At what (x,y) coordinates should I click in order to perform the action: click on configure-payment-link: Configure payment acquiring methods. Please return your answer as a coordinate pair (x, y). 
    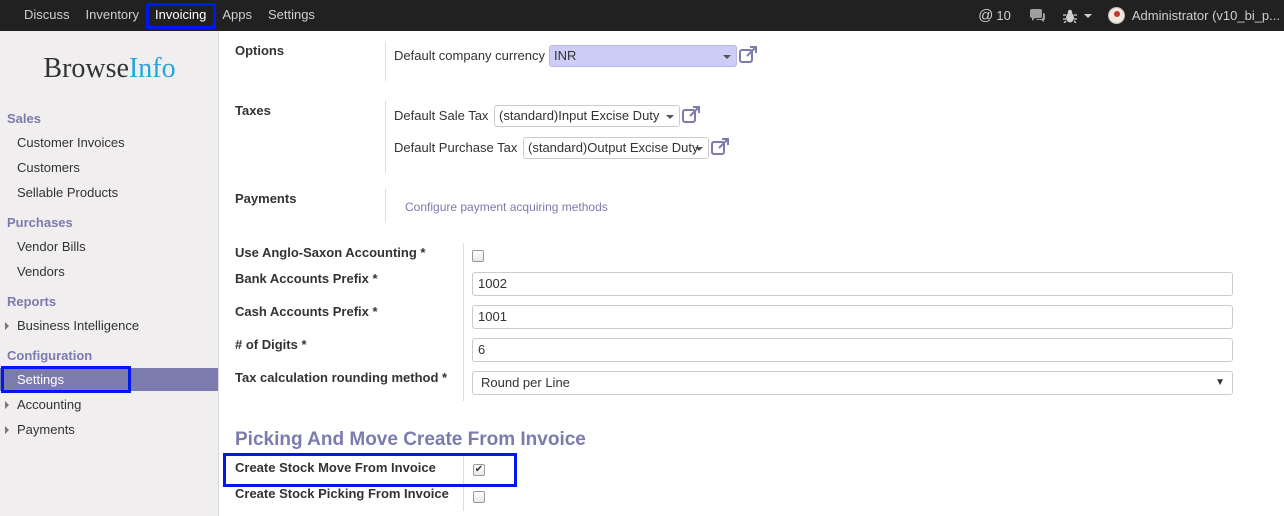
    Looking at the image, I should click on (506, 207).